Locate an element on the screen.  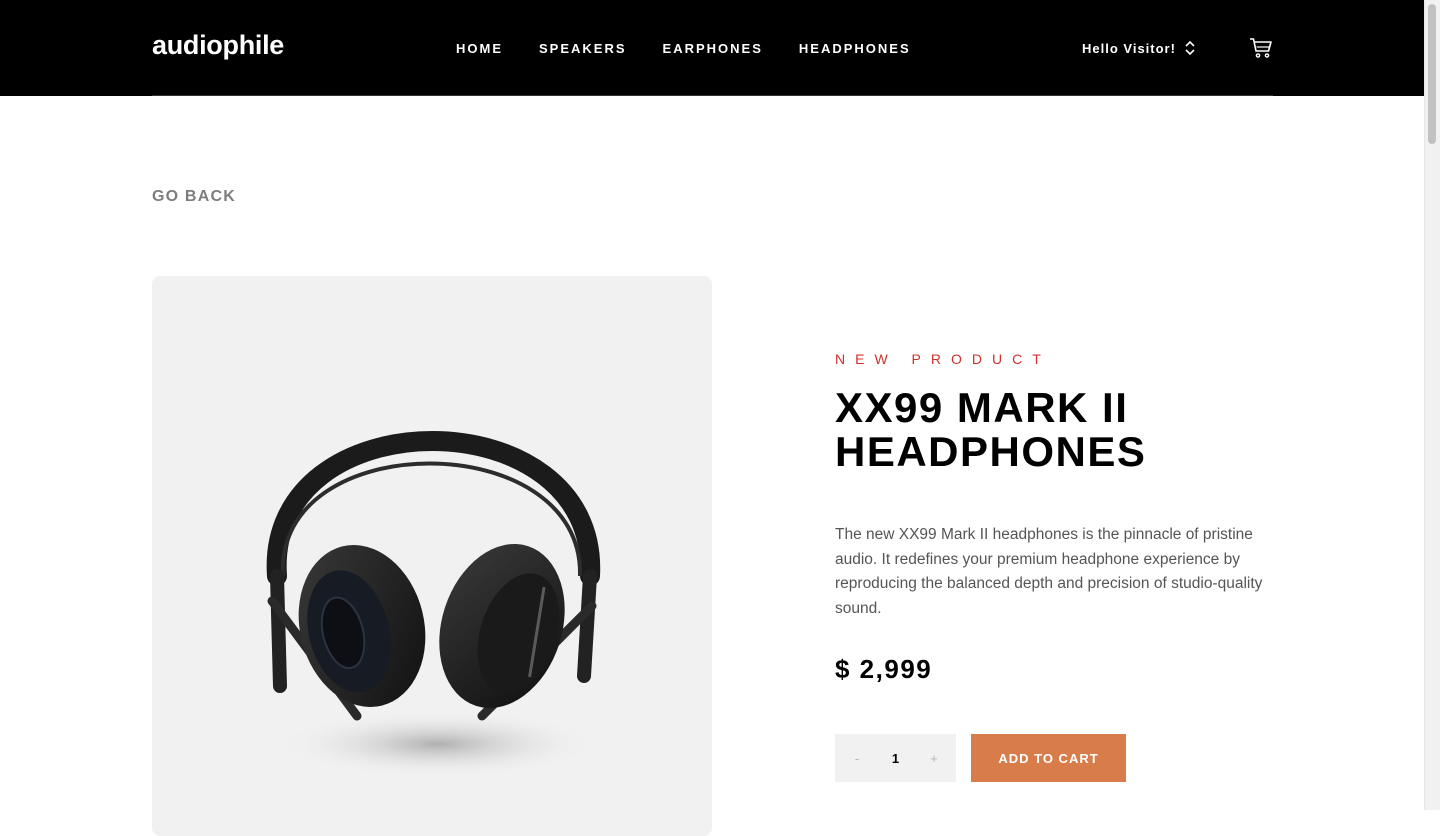
chevron-up-down-icon is located at coordinates (1190, 48).